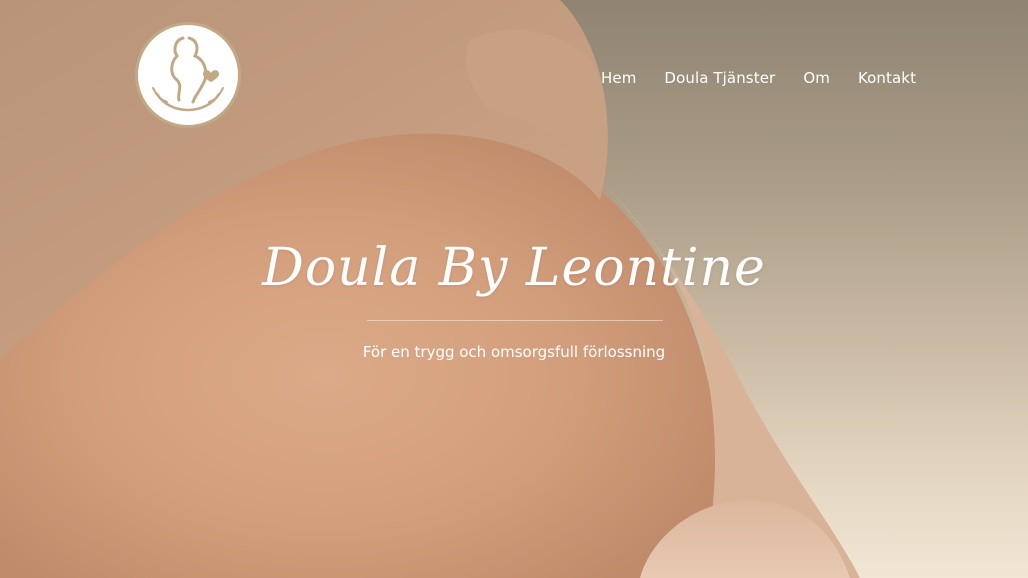 The height and width of the screenshot is (578, 1028). I want to click on hero-divider, so click(515, 320).